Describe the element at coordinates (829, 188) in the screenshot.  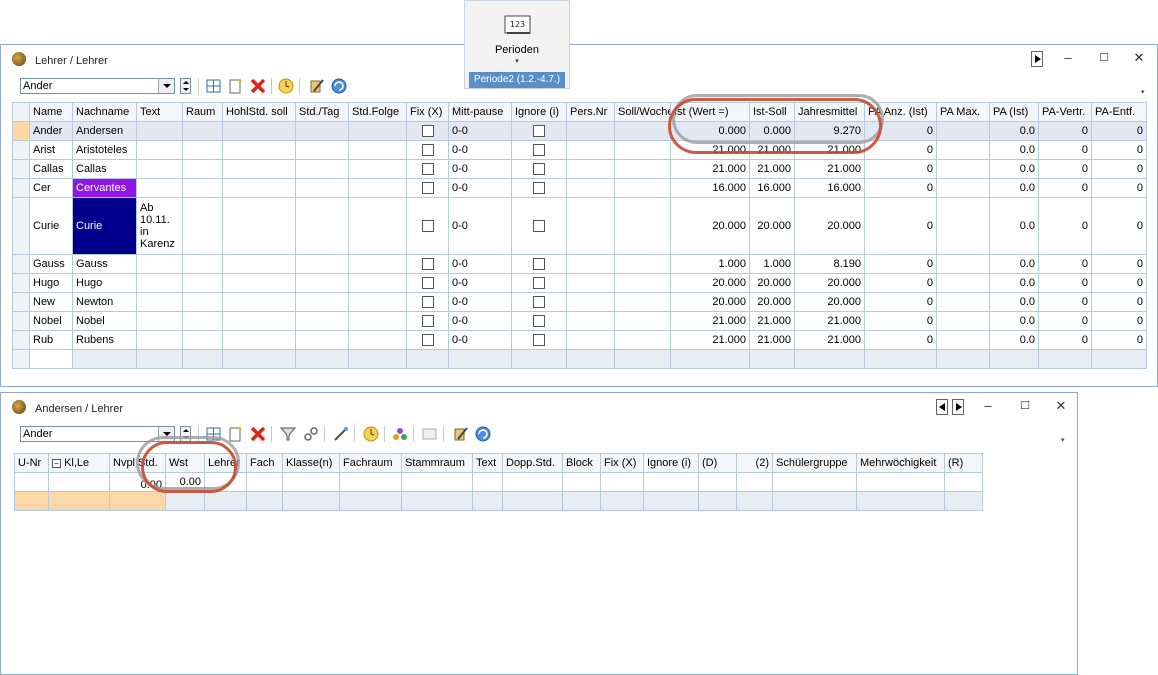
I see `jahresmittel-cell: 16.000` at that location.